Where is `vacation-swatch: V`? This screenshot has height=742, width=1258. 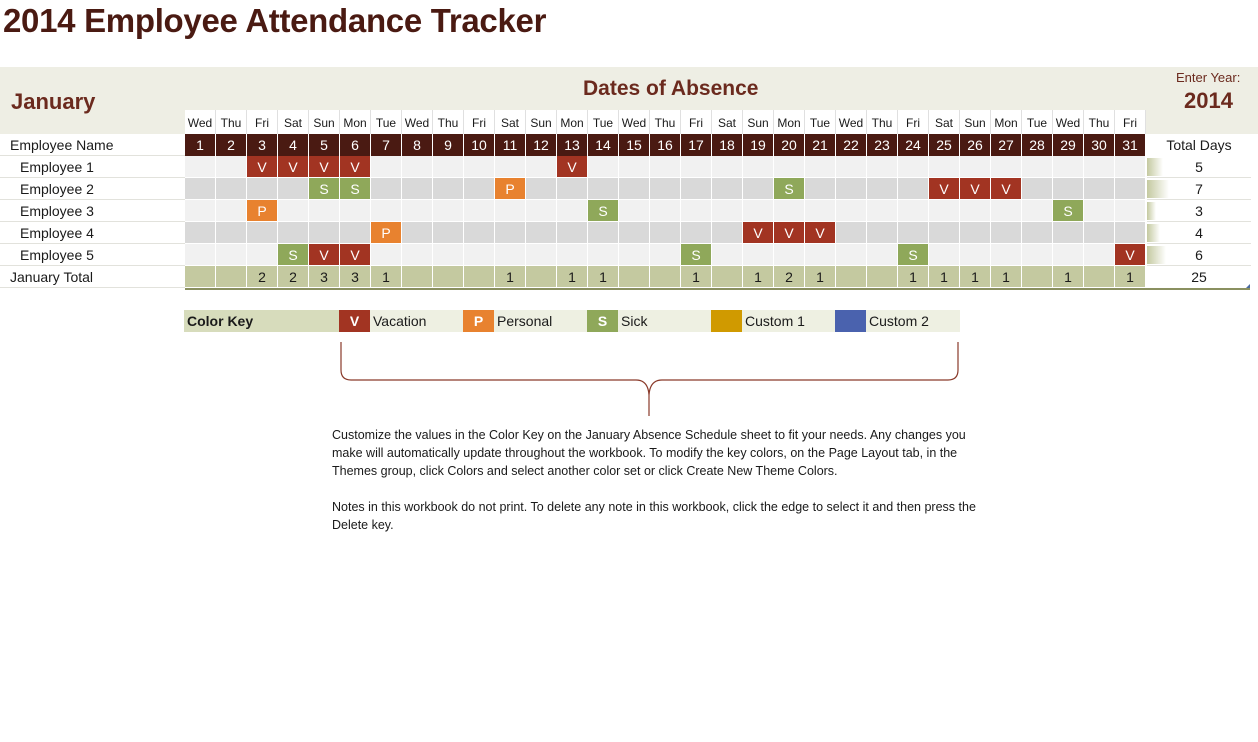 vacation-swatch: V is located at coordinates (354, 321).